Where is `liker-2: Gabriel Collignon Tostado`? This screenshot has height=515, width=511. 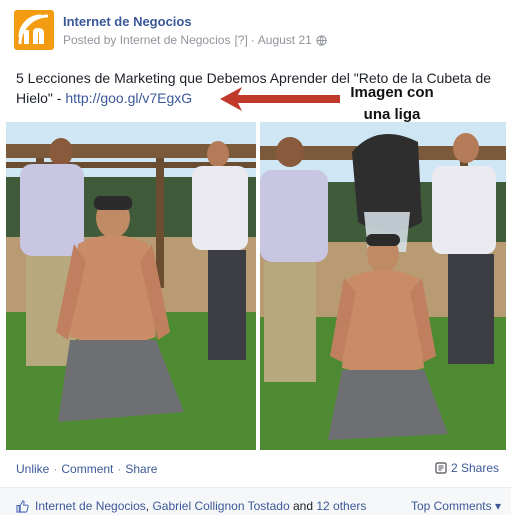
liker-2: Gabriel Collignon Tostado is located at coordinates (220, 506).